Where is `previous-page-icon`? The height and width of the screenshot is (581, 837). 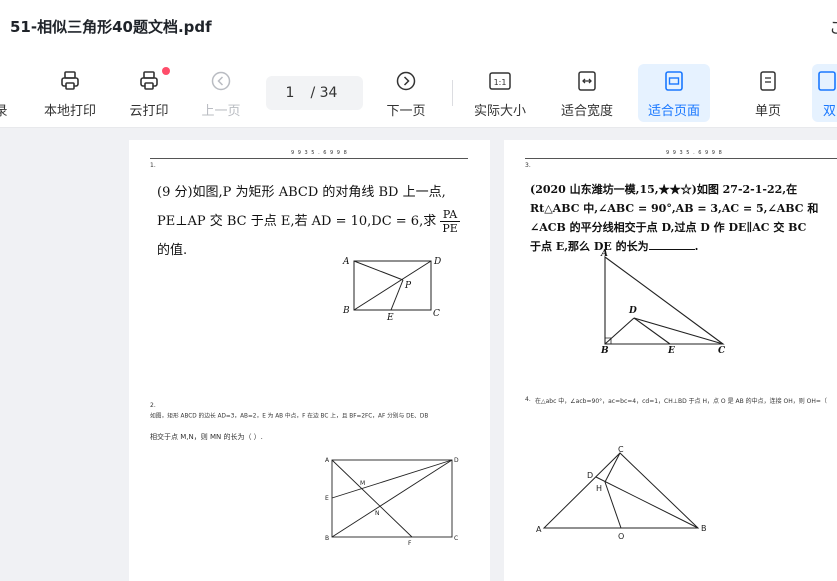 previous-page-icon is located at coordinates (221, 81).